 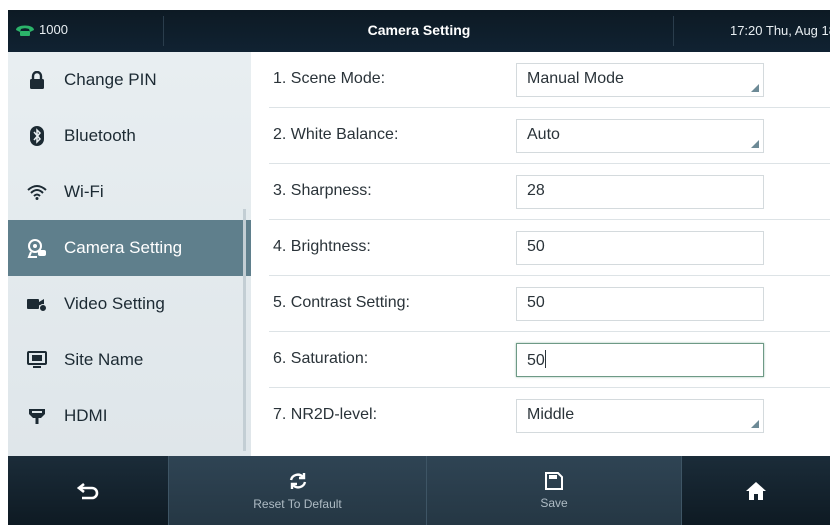 I want to click on video-icon, so click(x=37, y=304).